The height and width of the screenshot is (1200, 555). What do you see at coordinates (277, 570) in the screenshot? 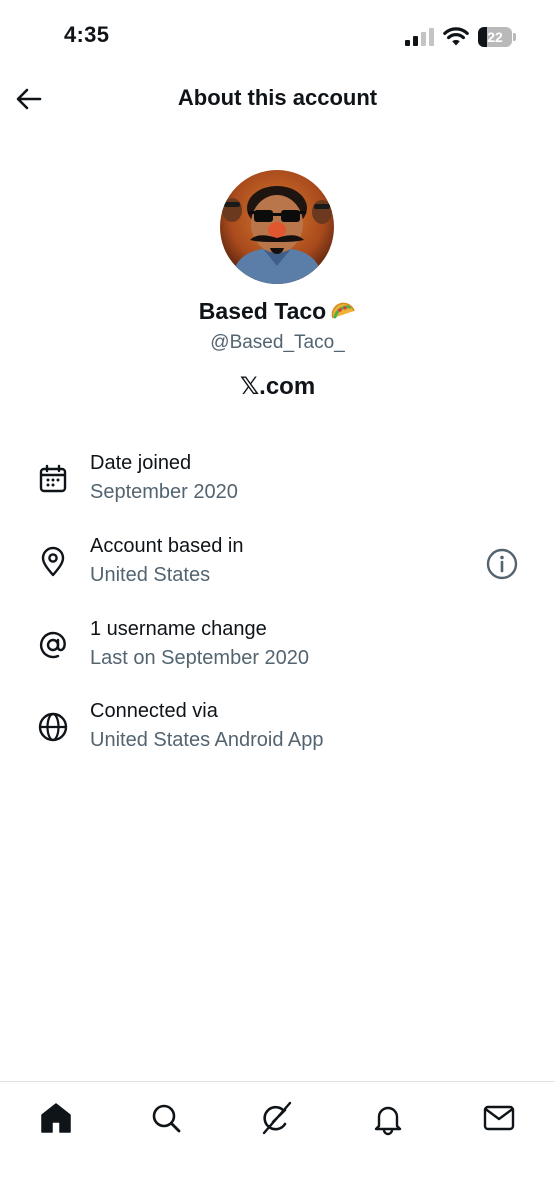
I see `info-row-account-based-in: Account based in United States` at bounding box center [277, 570].